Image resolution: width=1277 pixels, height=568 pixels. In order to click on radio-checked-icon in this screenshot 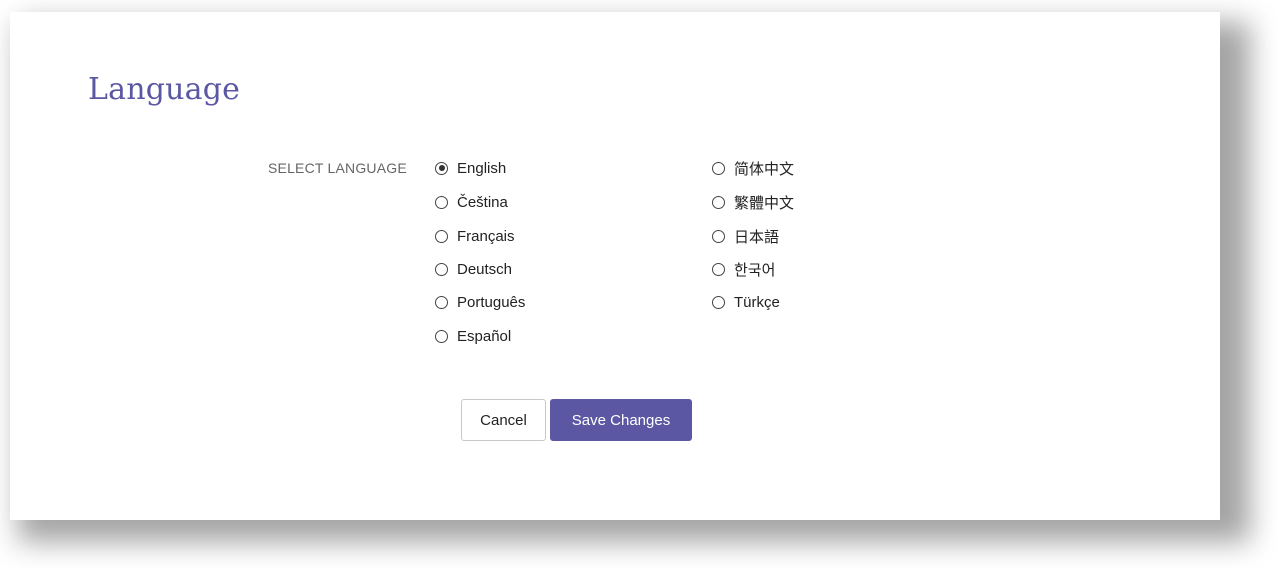, I will do `click(441, 168)`.